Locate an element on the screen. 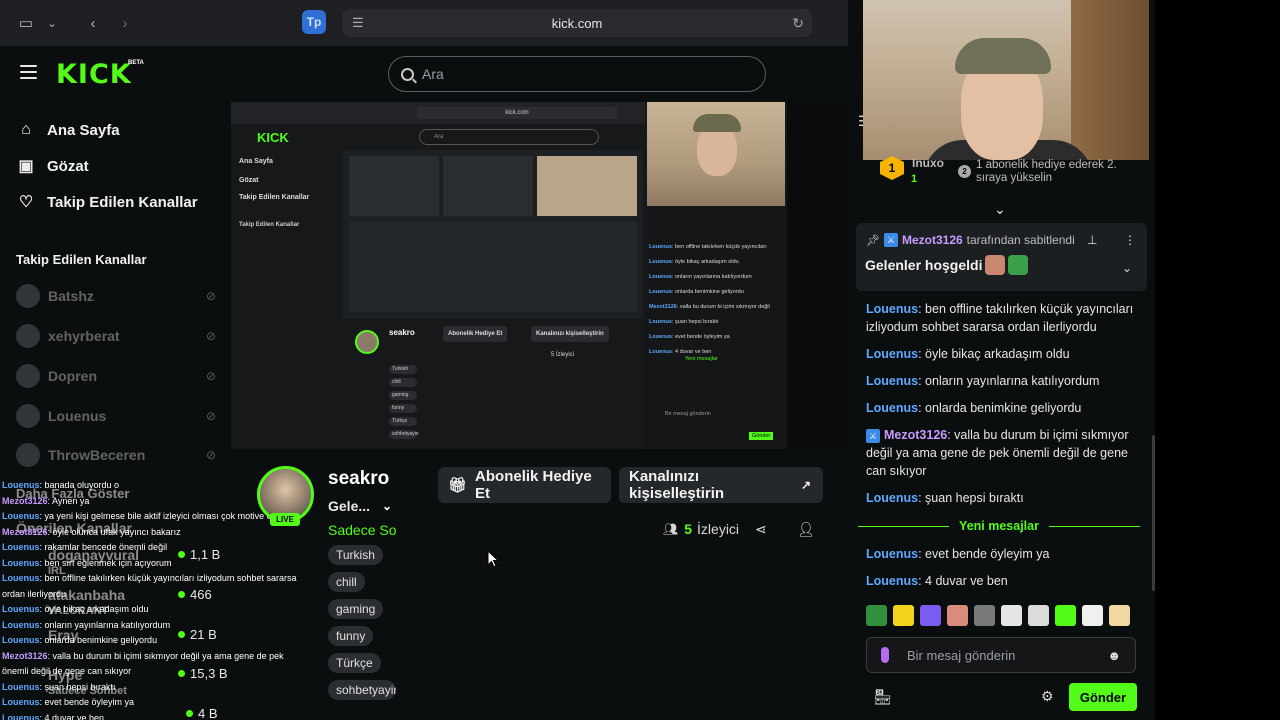  followed-channel: xehyrberat ⊘ is located at coordinates (116, 336).